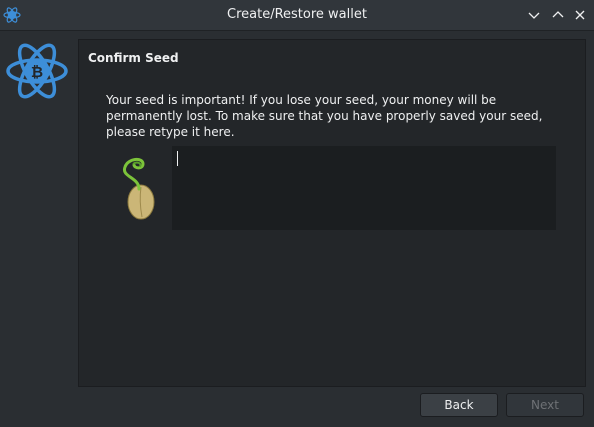 Image resolution: width=594 pixels, height=427 pixels. I want to click on minimize-button, so click(534, 15).